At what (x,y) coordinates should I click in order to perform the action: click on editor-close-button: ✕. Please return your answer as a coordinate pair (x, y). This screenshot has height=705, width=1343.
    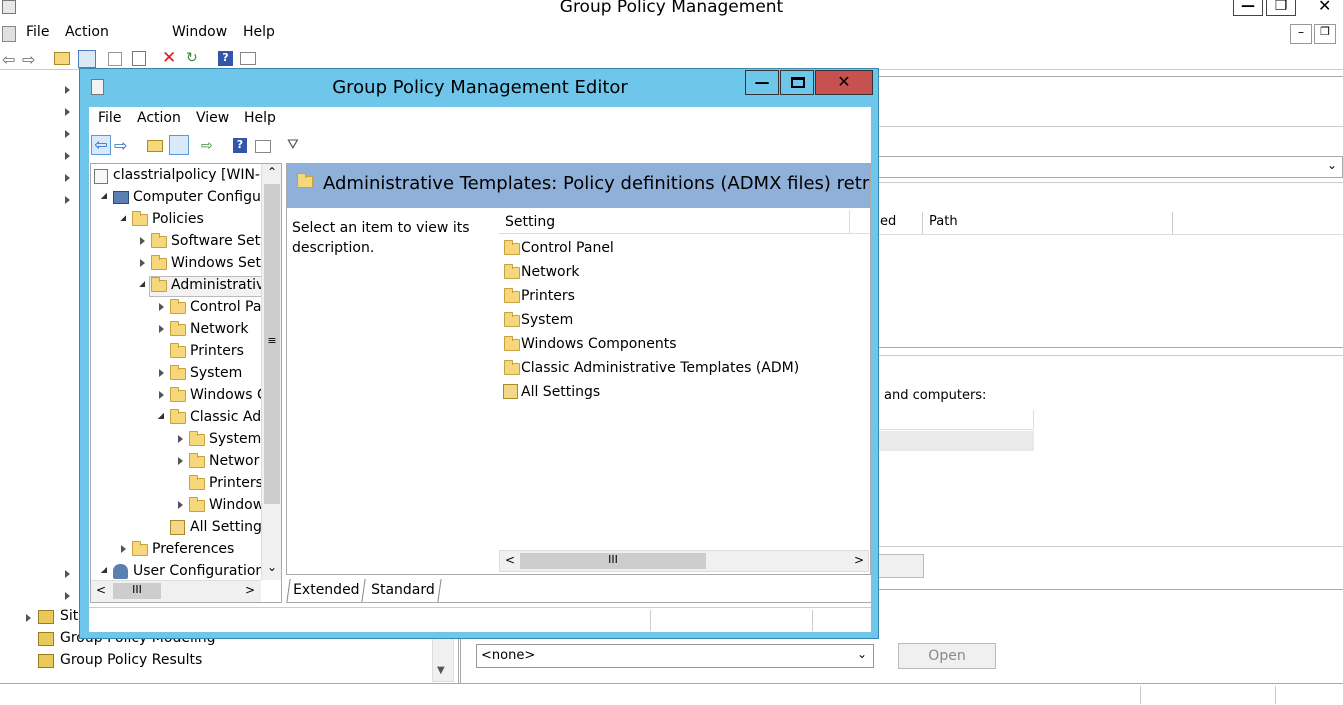
    Looking at the image, I should click on (844, 82).